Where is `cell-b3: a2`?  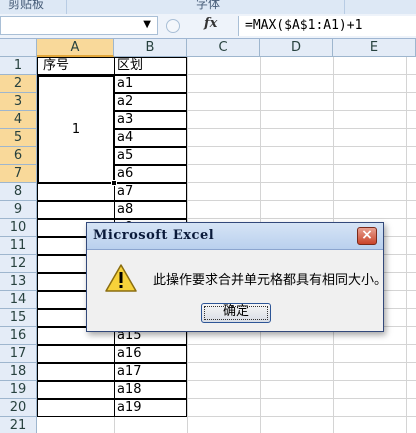
cell-b3: a2 is located at coordinates (150, 102).